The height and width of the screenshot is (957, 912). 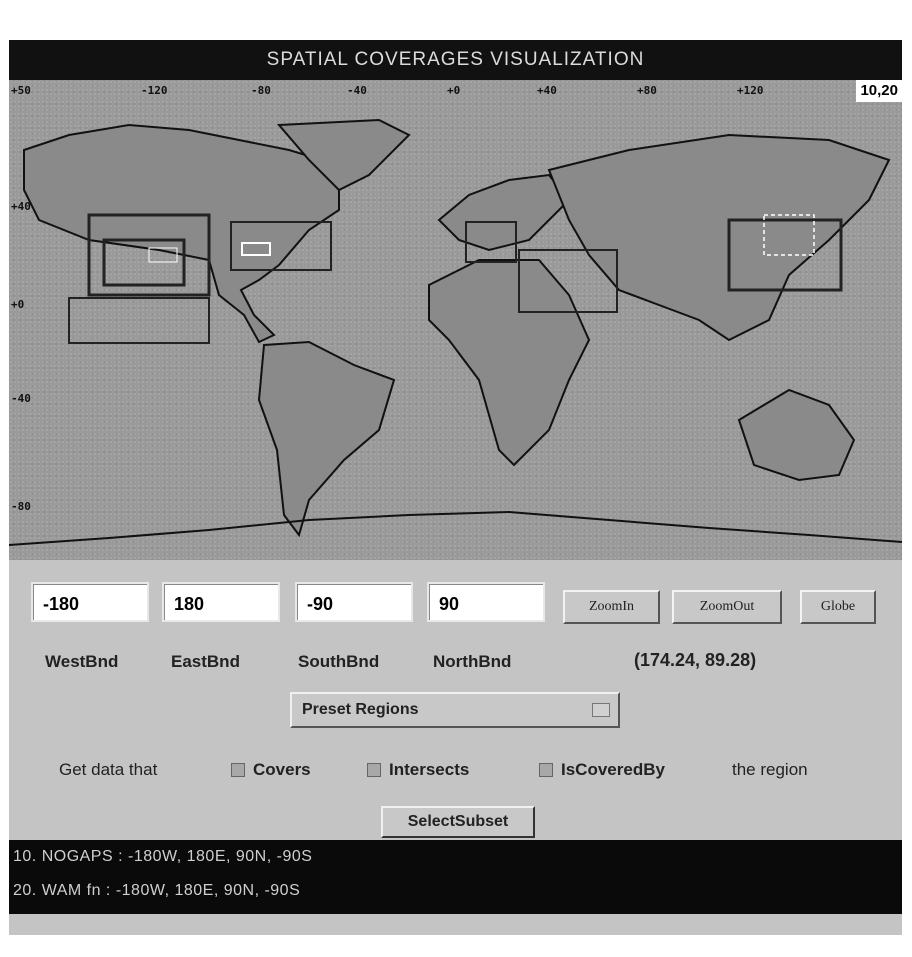 I want to click on covers-checkbox, so click(x=238, y=770).